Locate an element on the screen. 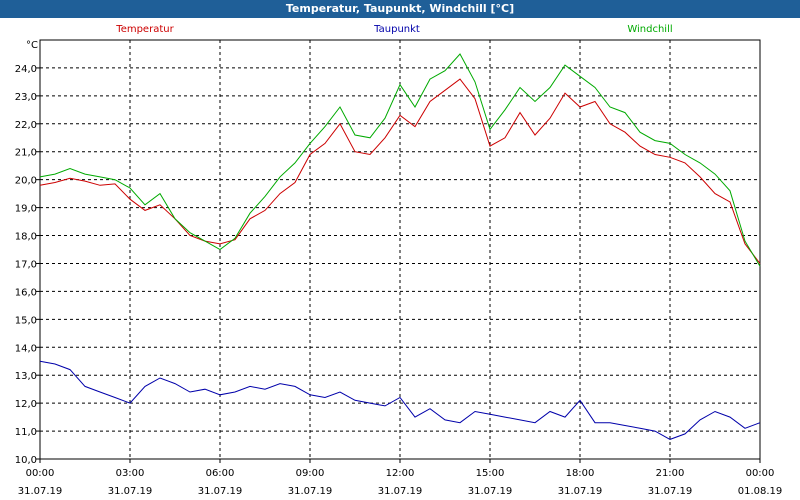  x-tick-label-time: 09:00 is located at coordinates (310, 473).